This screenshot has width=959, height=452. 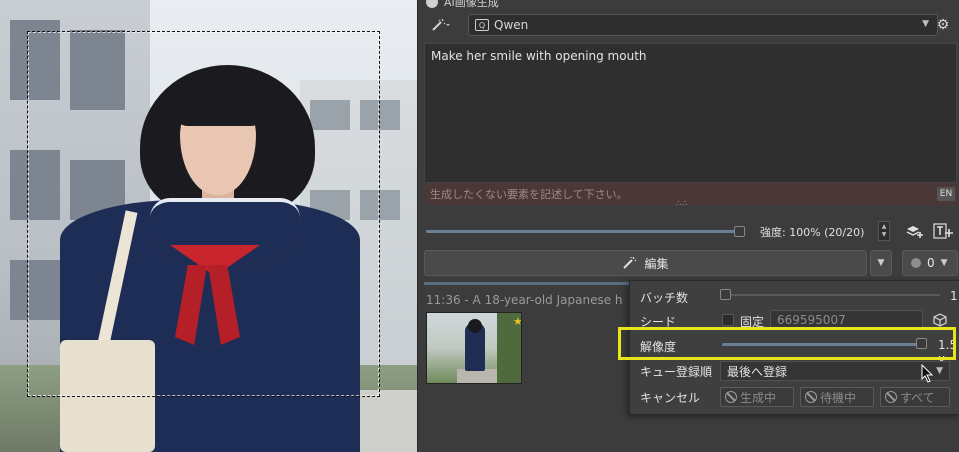 I want to click on history-thumbnail: ★, so click(x=474, y=348).